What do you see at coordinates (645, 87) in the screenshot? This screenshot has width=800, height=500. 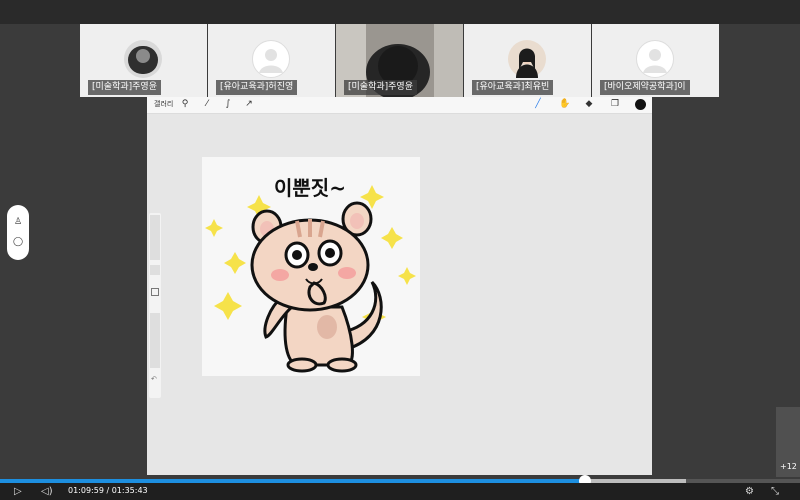 I see `participant-name: [바이오제약공학과]이` at bounding box center [645, 87].